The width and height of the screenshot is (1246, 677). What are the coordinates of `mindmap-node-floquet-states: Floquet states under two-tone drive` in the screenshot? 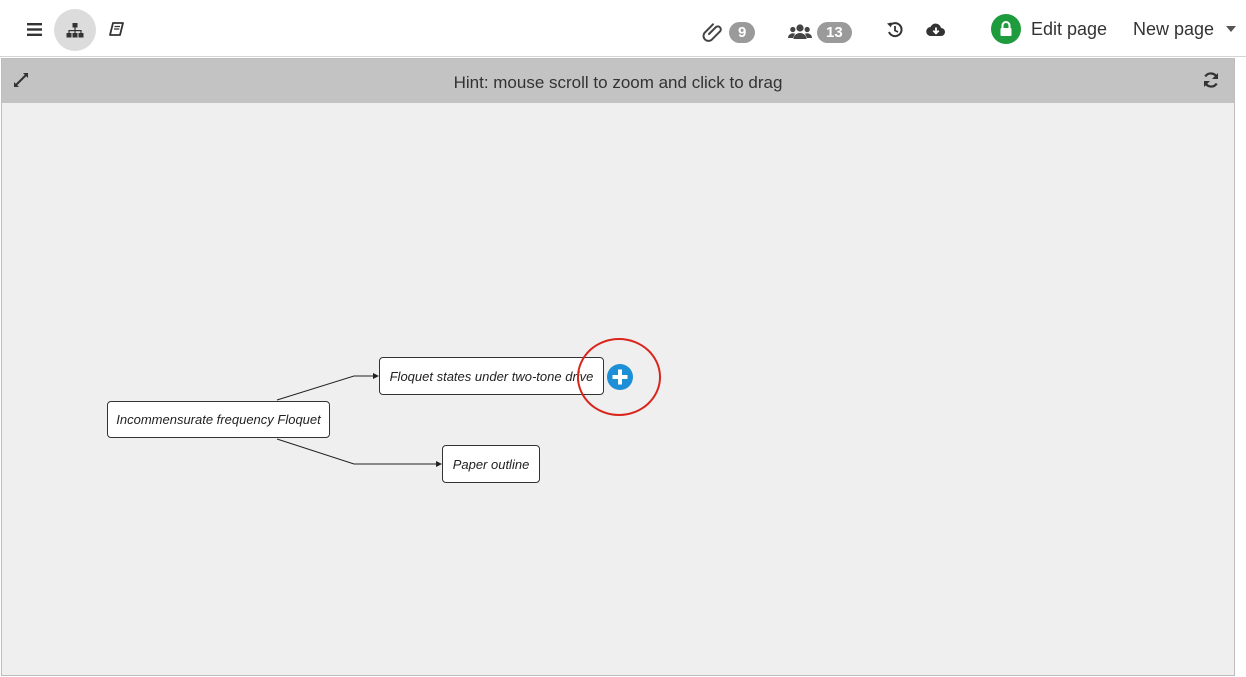 It's located at (491, 376).